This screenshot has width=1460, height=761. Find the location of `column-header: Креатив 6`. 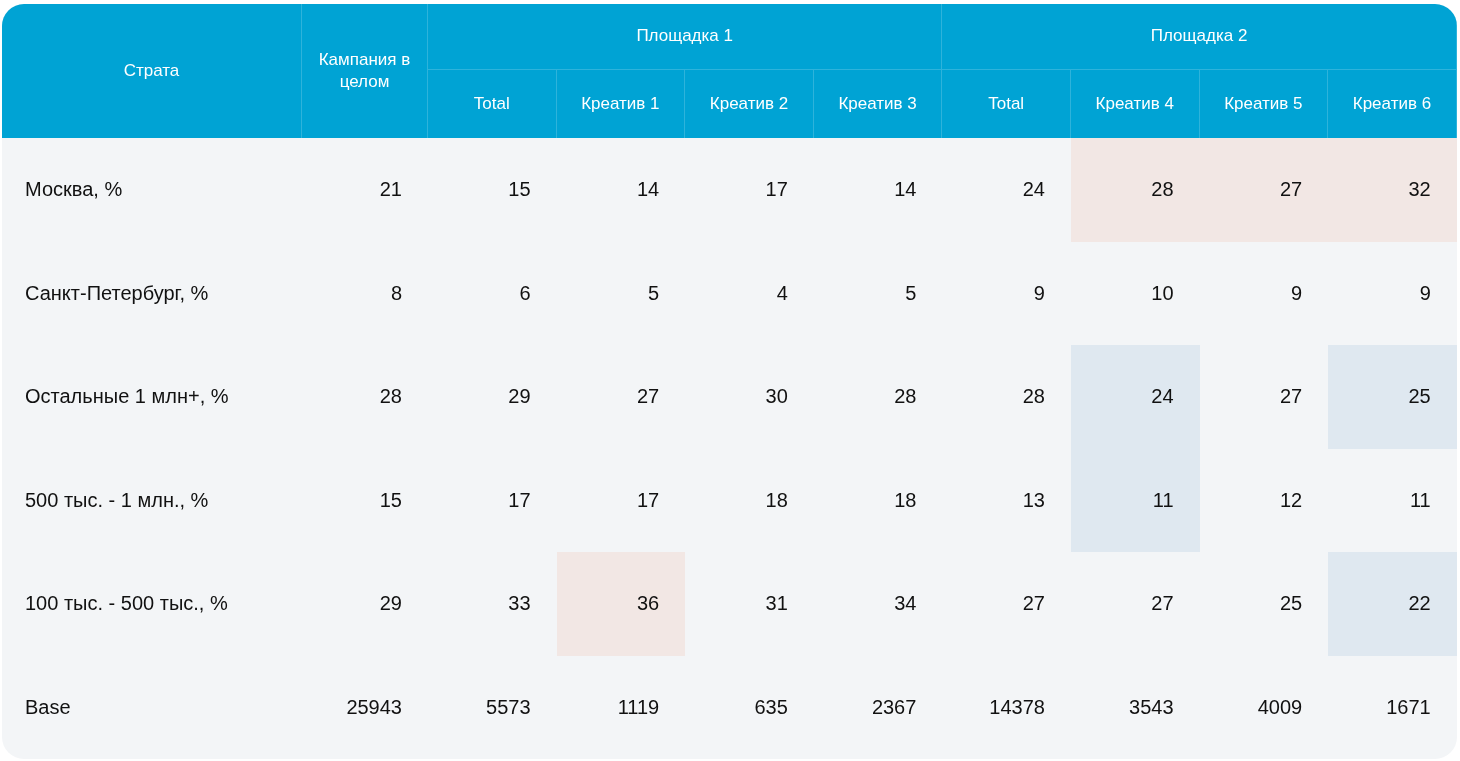

column-header: Креатив 6 is located at coordinates (1392, 104).